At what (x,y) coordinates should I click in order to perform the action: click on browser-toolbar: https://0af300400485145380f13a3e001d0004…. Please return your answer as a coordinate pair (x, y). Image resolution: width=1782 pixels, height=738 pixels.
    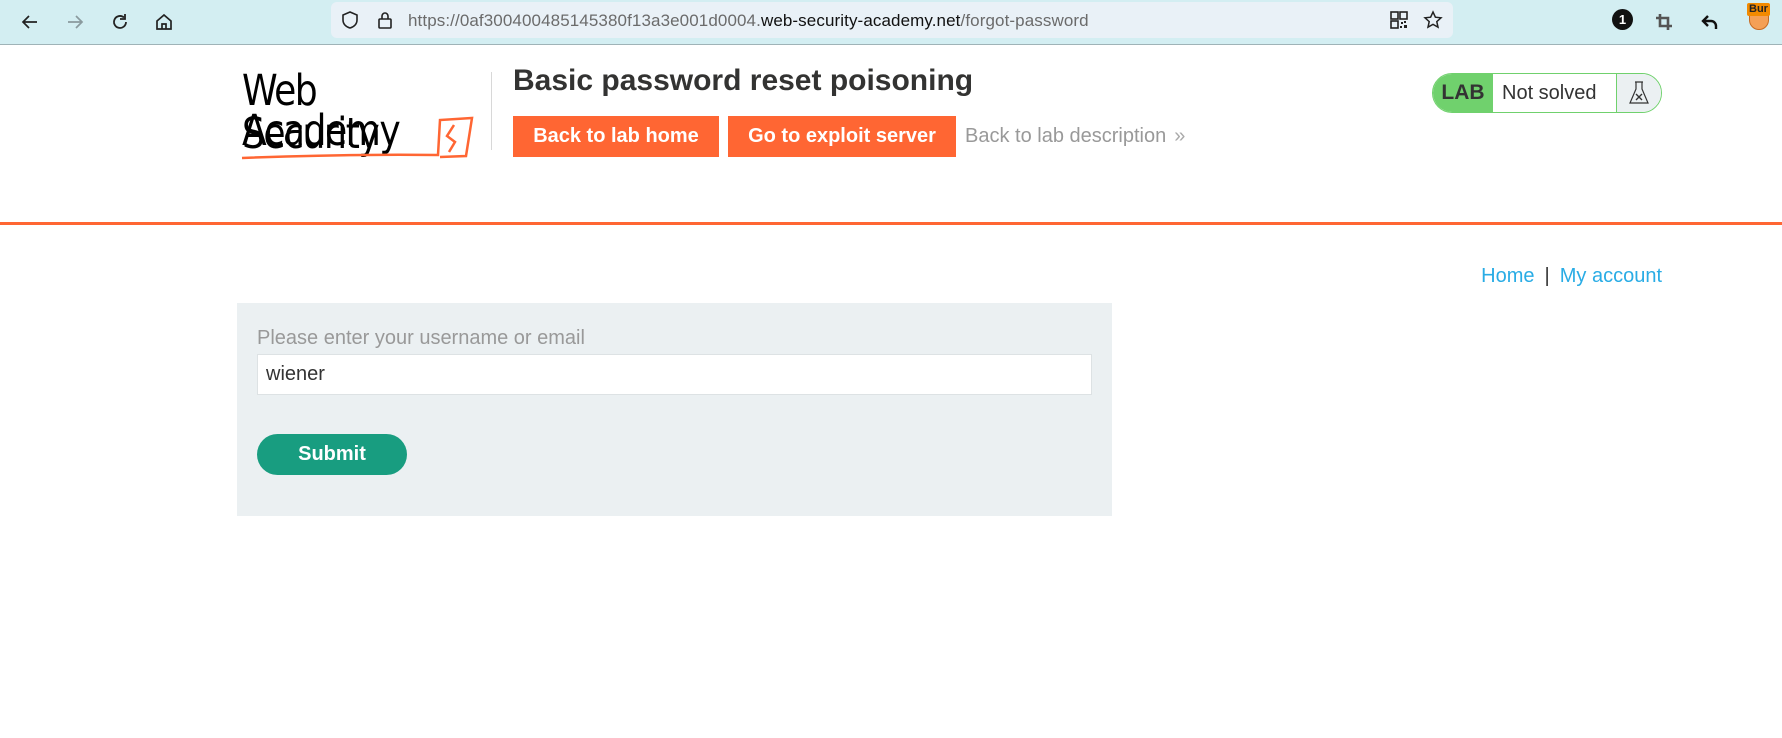
    Looking at the image, I should click on (891, 22).